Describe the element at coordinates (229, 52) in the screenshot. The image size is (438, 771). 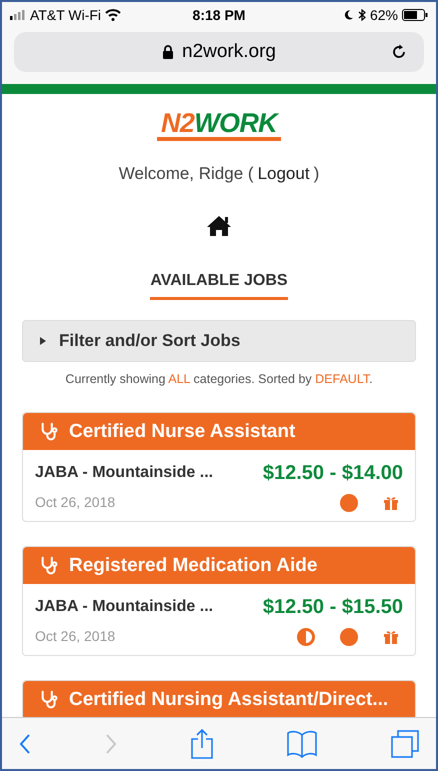
I see `url-text: n2work.org` at that location.